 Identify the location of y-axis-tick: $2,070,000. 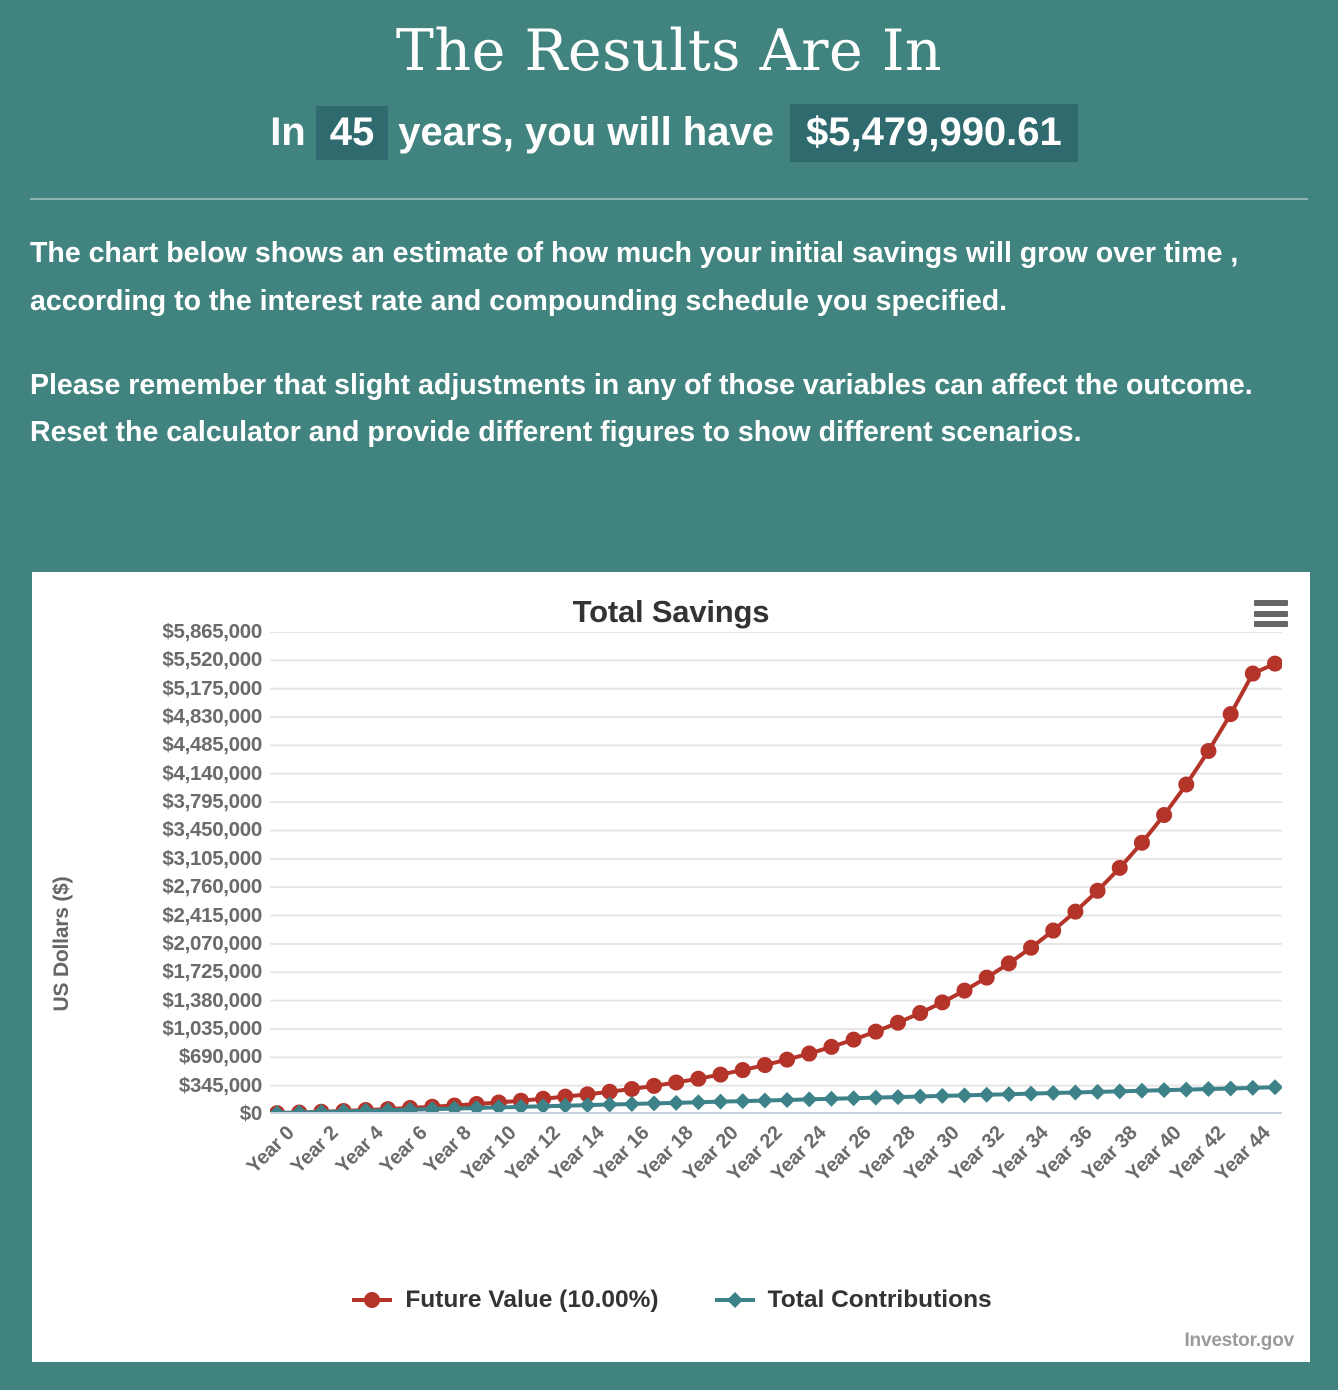
(212, 943).